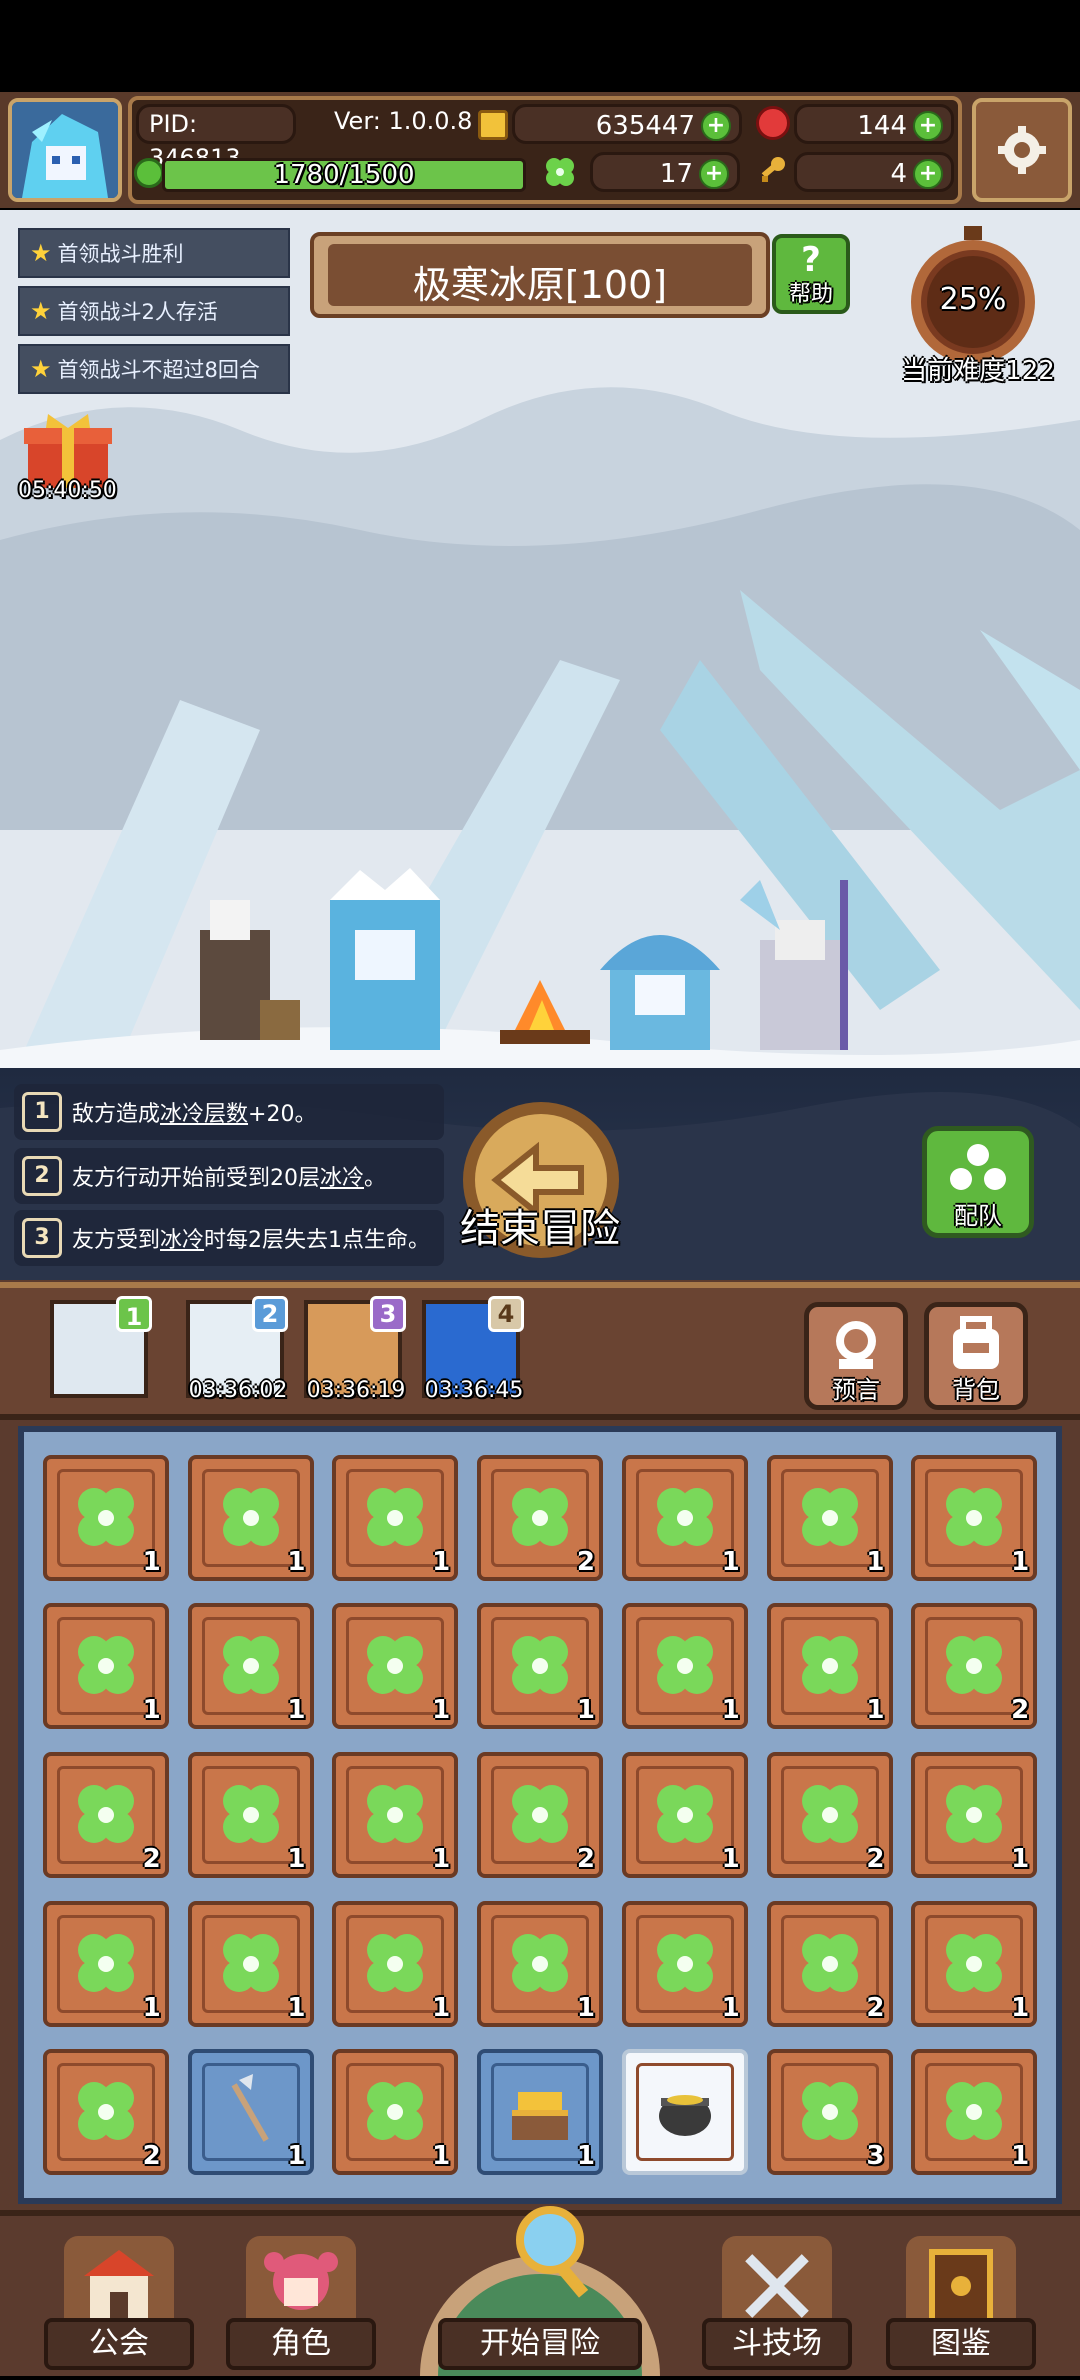 The image size is (1080, 2380). Describe the element at coordinates (540, 2273) in the screenshot. I see `nav-start-adventure: 开始冒险` at that location.